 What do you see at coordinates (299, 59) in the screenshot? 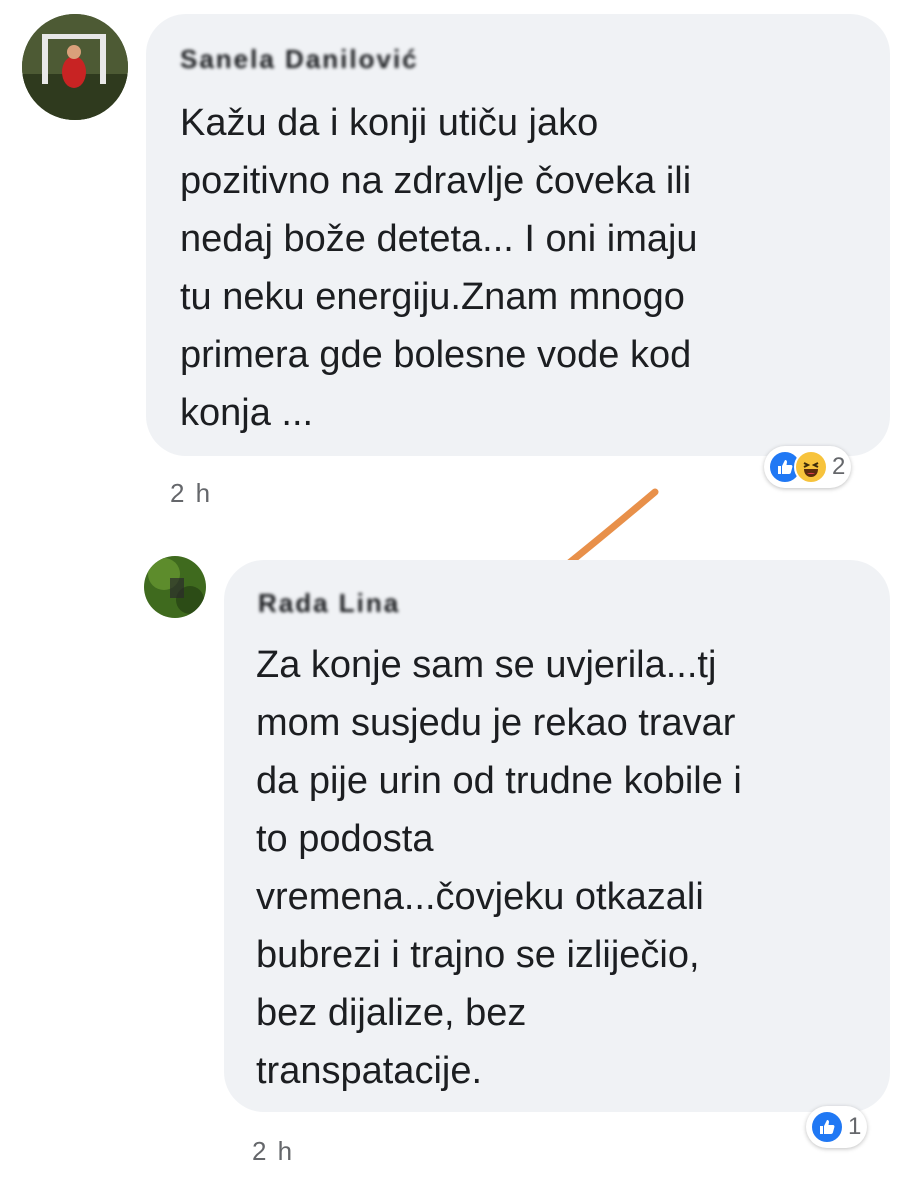
I see `author-name: Sanela Danilović` at bounding box center [299, 59].